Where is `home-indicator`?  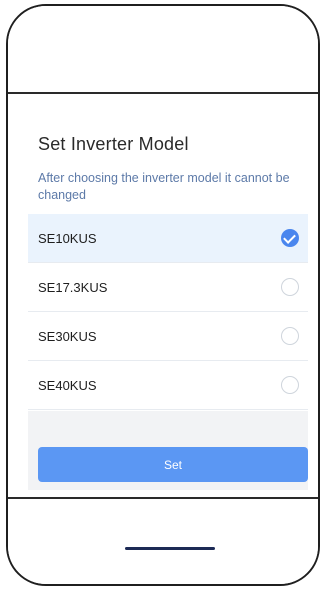
home-indicator is located at coordinates (170, 548).